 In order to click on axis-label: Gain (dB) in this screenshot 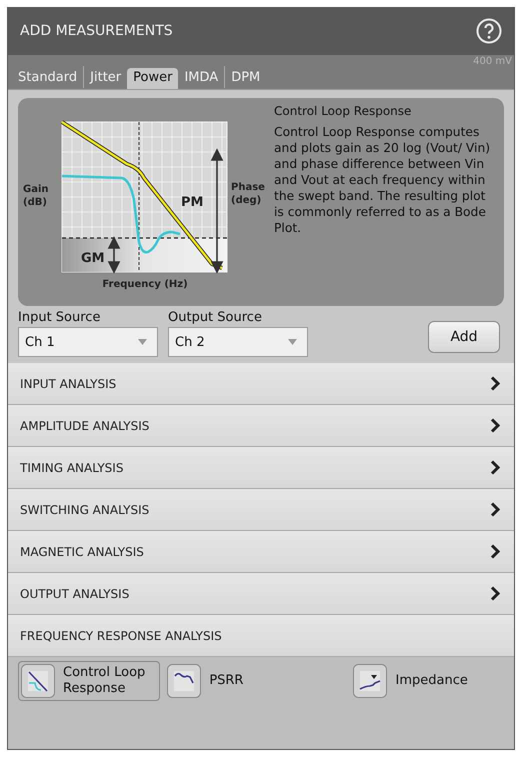, I will do `click(36, 196)`.